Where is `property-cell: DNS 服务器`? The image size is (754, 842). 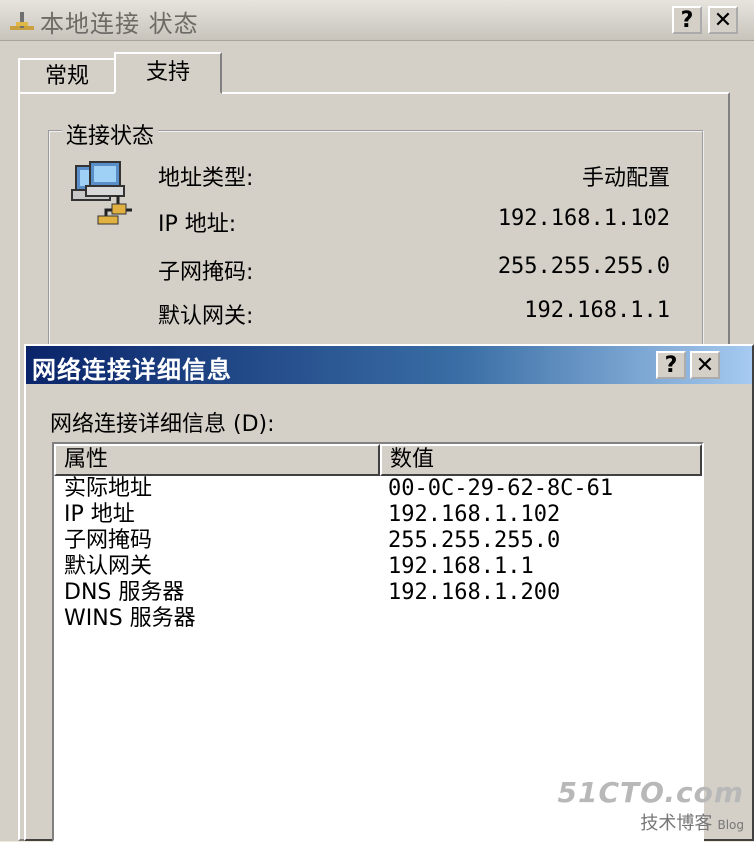
property-cell: DNS 服务器 is located at coordinates (124, 592).